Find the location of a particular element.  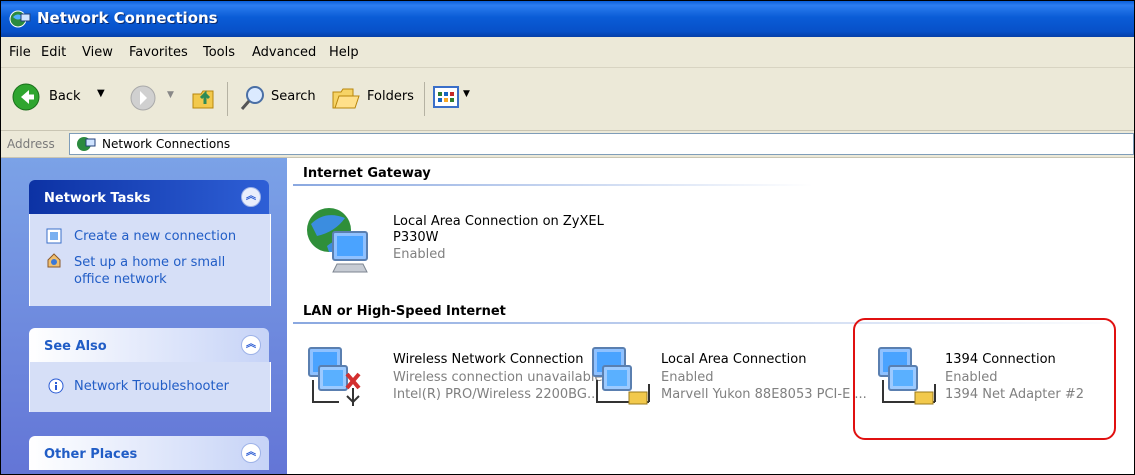

see-also-body: Network Troubleshooter is located at coordinates (150, 387).